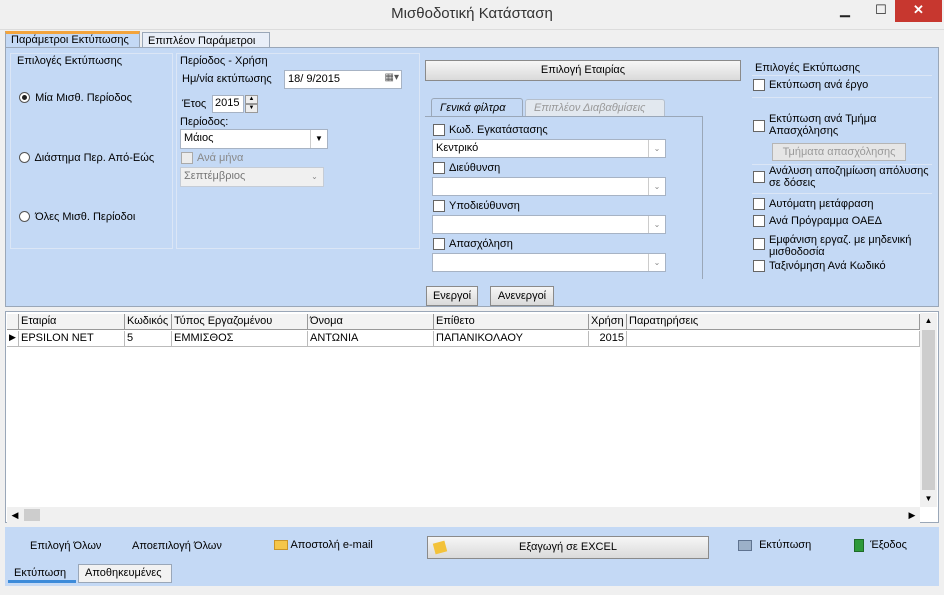  Describe the element at coordinates (475, 168) in the screenshot. I see `department-label: Διεύθυνση` at that location.